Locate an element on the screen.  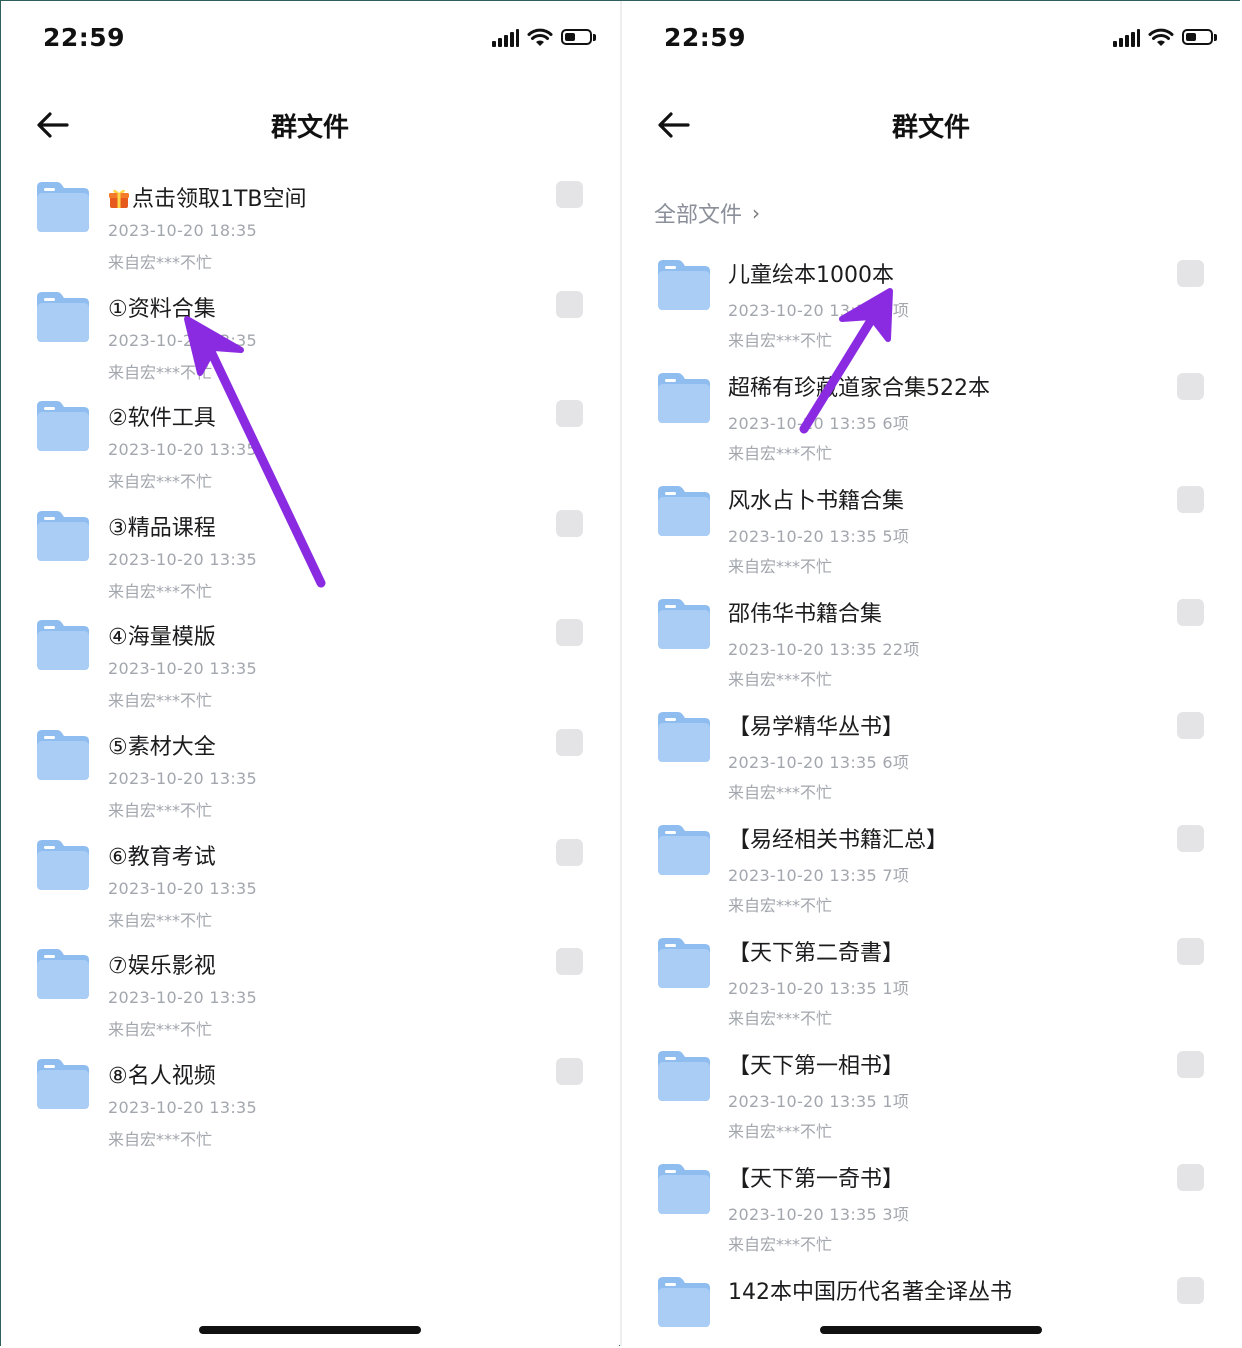
file-name: ⑤素材大全 is located at coordinates (162, 747).